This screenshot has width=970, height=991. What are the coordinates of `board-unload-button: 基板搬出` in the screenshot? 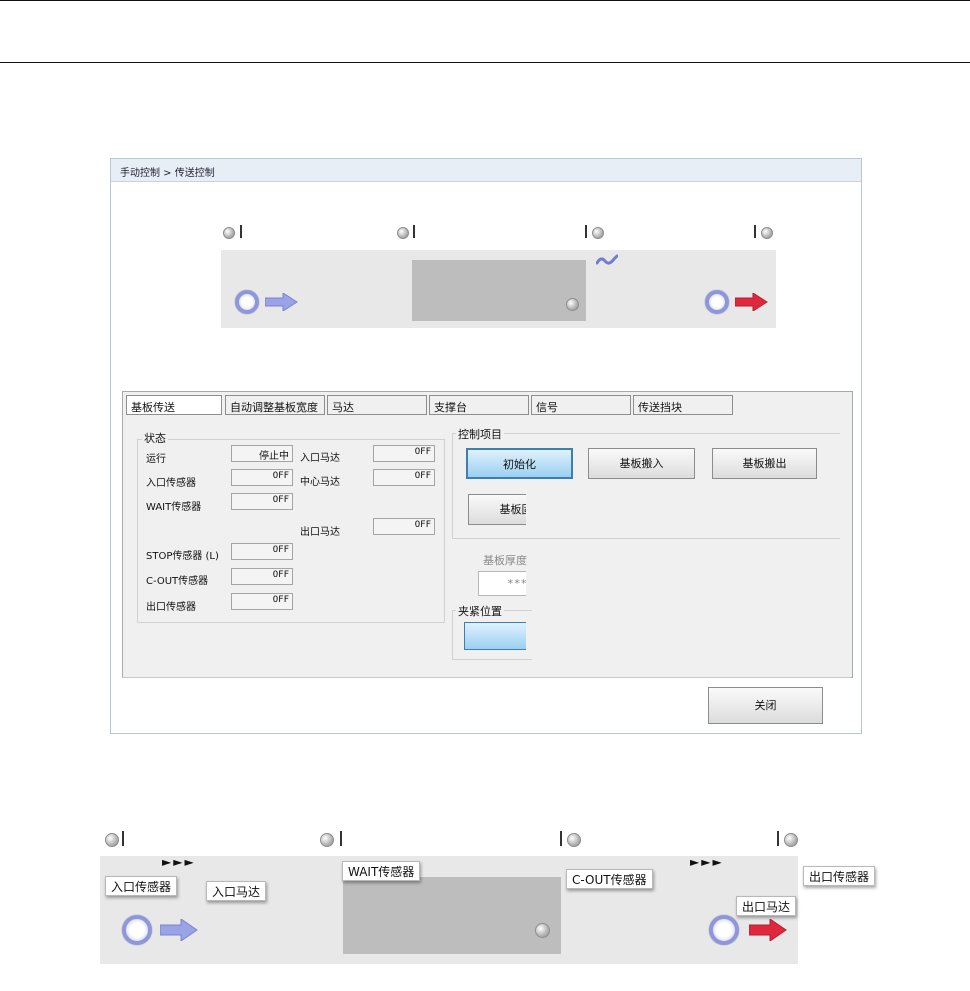 It's located at (764, 463).